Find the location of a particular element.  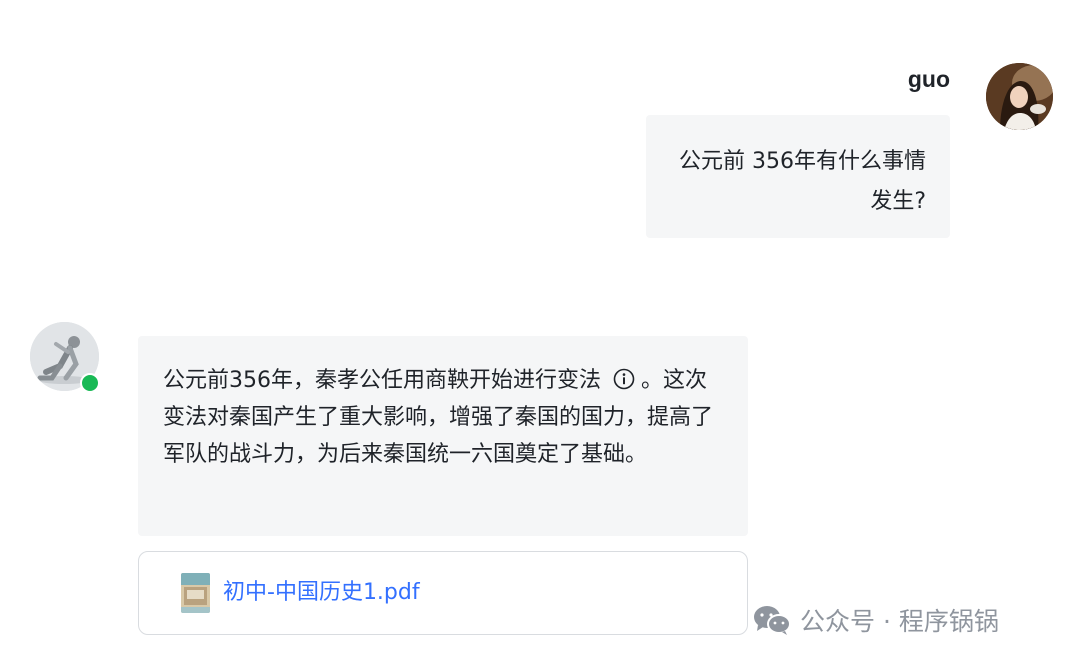

bot-message-text: 公元前356年，秦孝公任用商鞅开始进行变法 is located at coordinates (382, 380).